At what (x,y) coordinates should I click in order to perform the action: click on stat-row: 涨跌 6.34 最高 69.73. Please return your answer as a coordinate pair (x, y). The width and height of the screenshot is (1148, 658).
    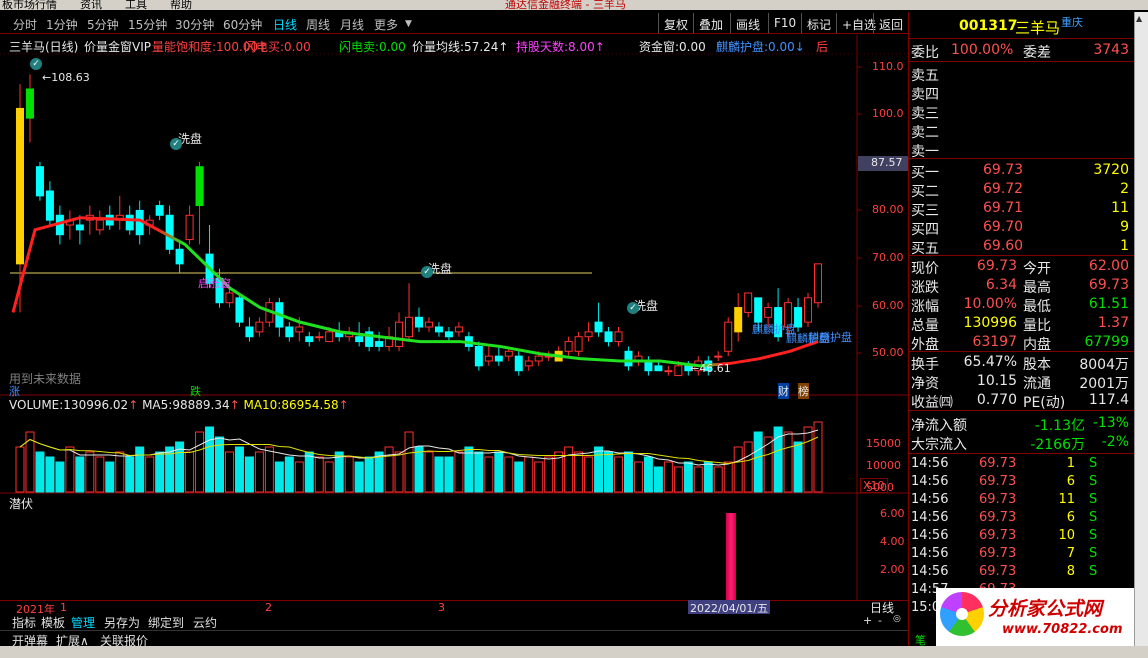
    Looking at the image, I should click on (1020, 286).